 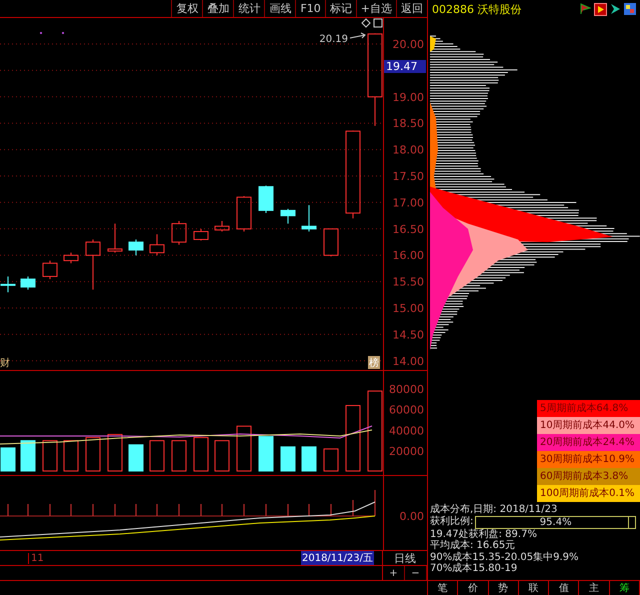 I want to click on axis-label: 15.00, so click(x=408, y=308).